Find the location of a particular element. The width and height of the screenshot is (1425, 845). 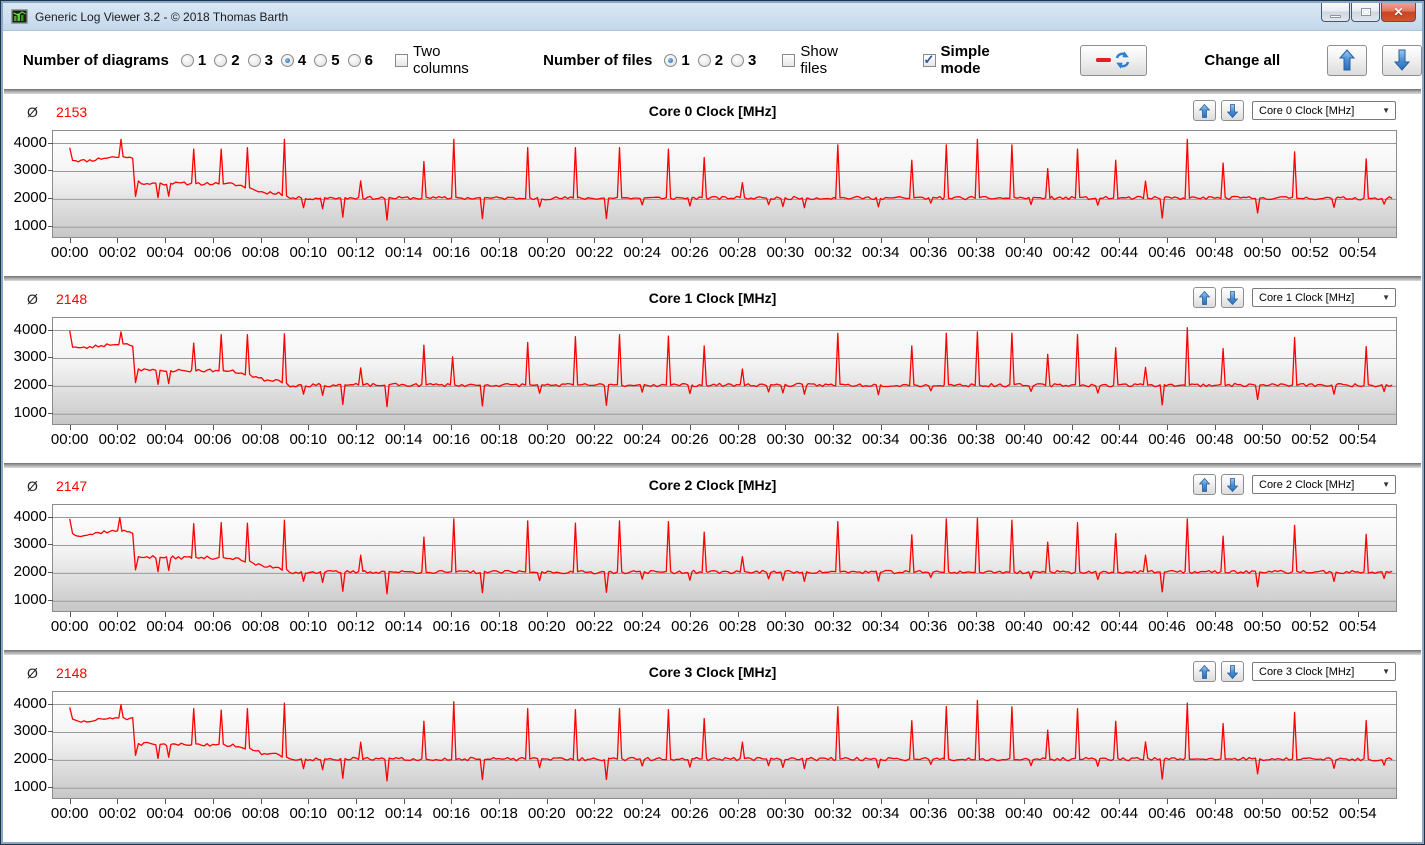

x-axis-tick-label: 00:08 is located at coordinates (260, 626).